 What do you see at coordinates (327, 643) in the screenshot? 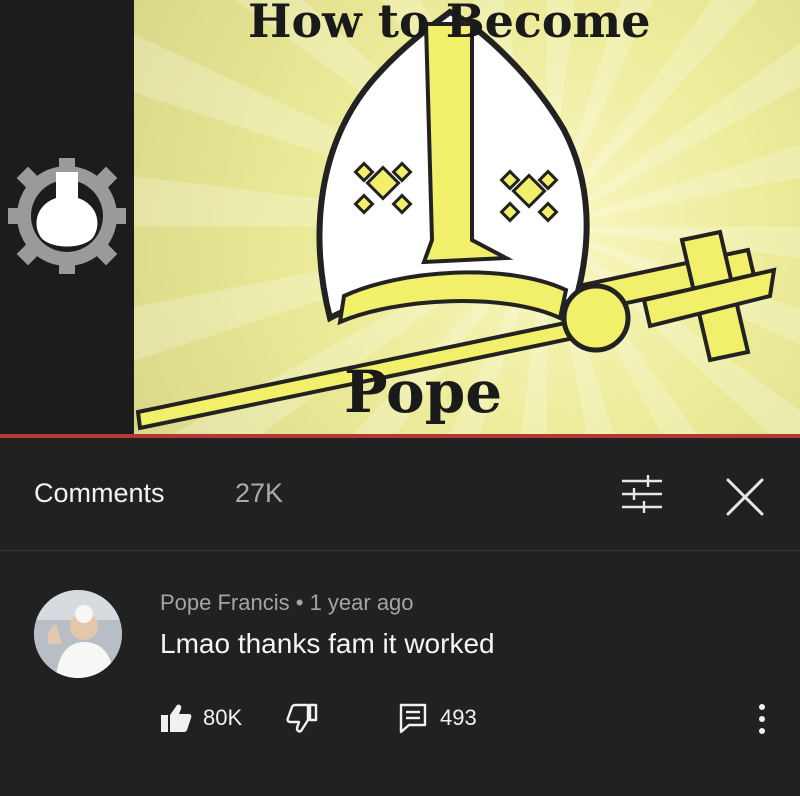
I see `comment-text: Lmao thanks fam it worked` at bounding box center [327, 643].